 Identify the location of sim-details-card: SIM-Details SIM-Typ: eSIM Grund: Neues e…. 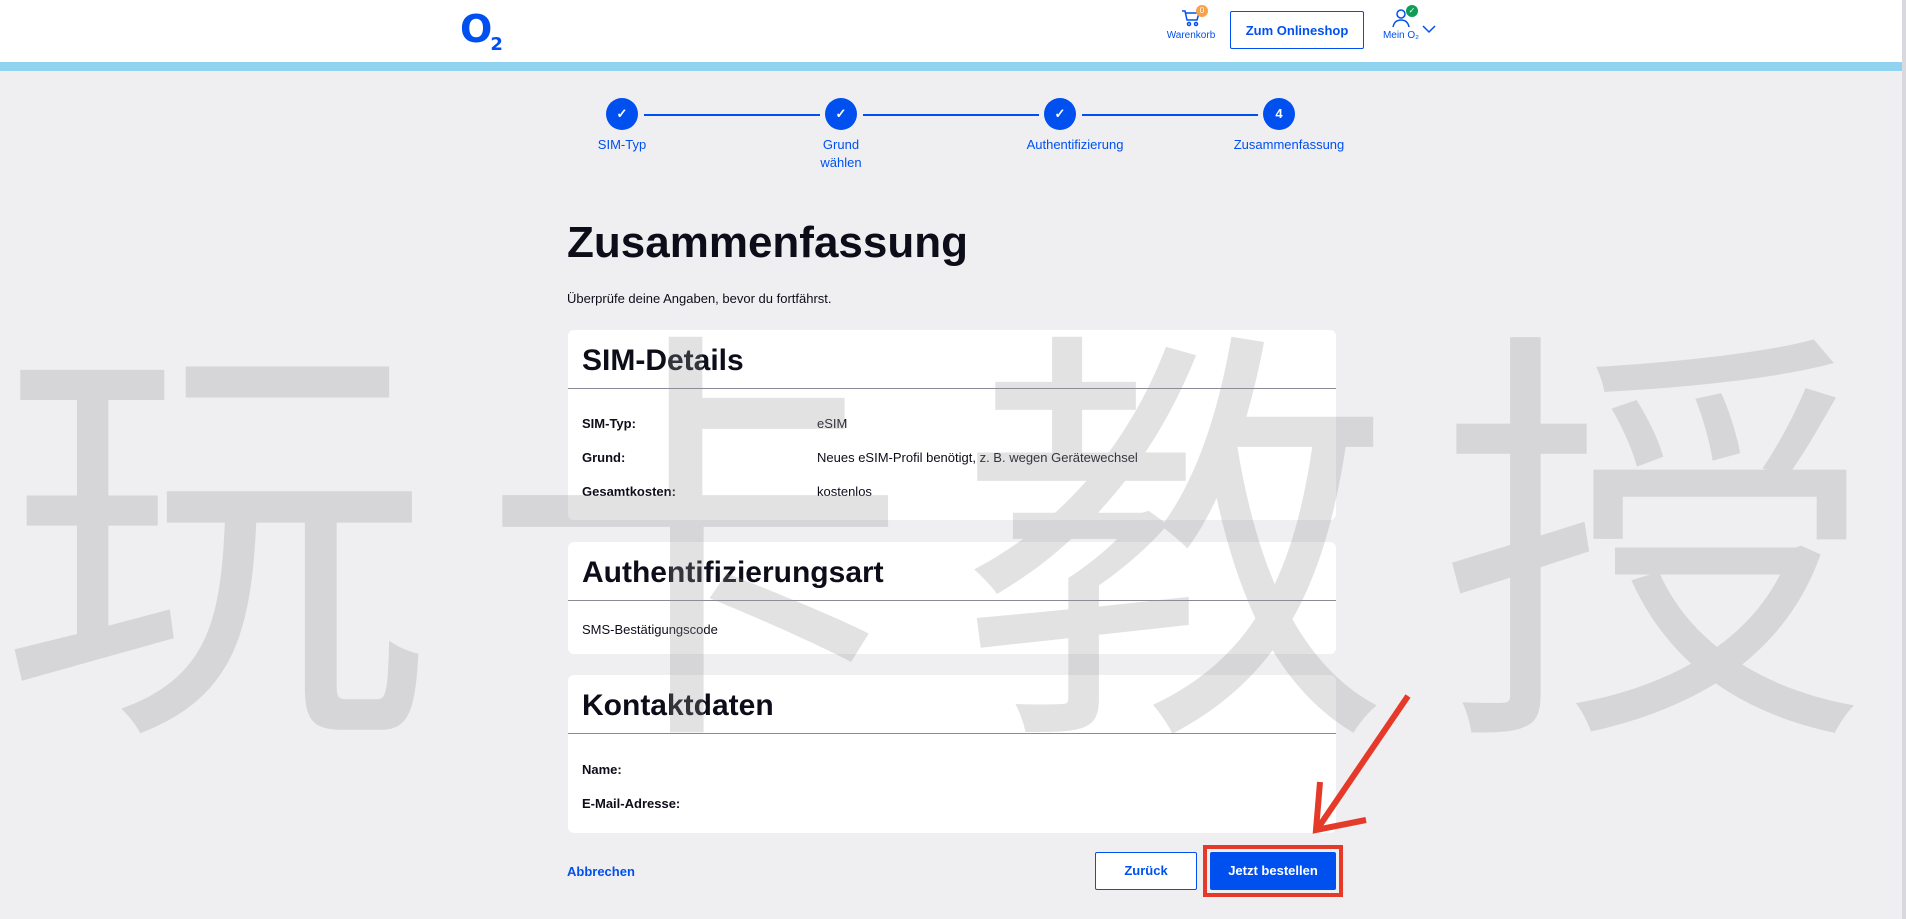
(952, 425).